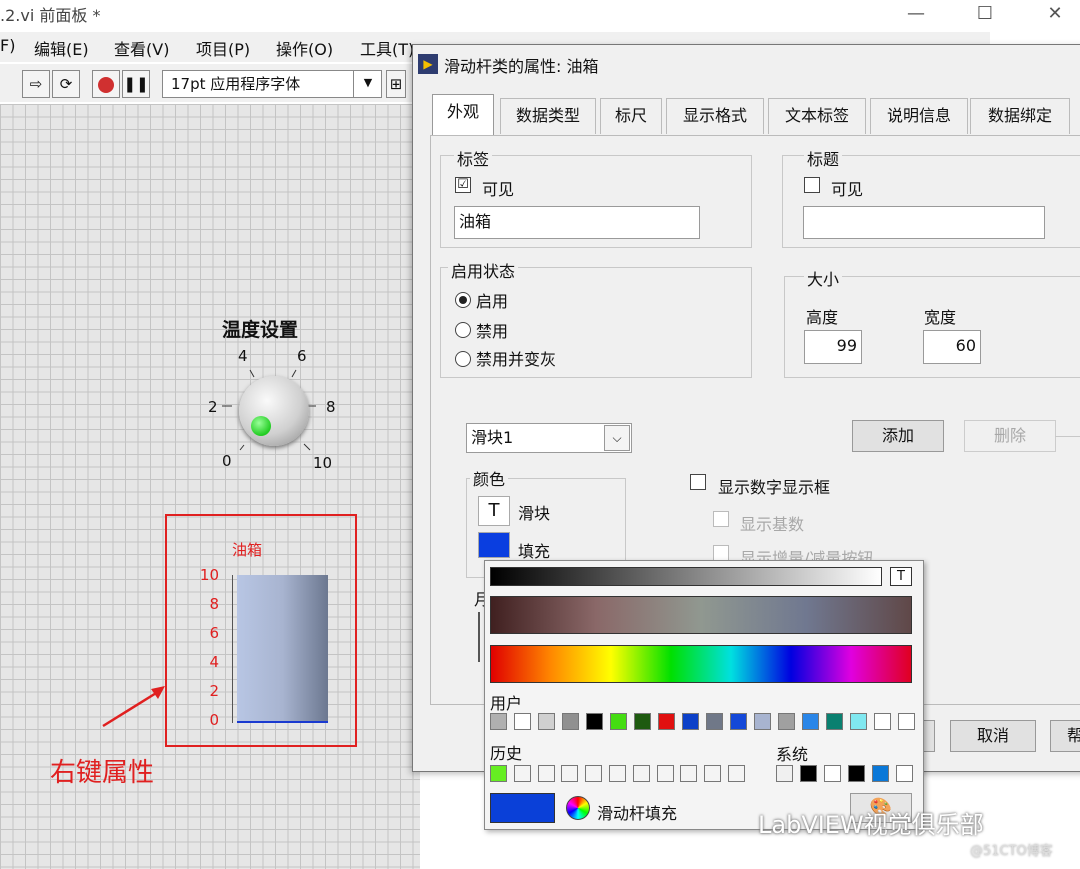  Describe the element at coordinates (498, 189) in the screenshot. I see `label-visible-text: 可见` at that location.